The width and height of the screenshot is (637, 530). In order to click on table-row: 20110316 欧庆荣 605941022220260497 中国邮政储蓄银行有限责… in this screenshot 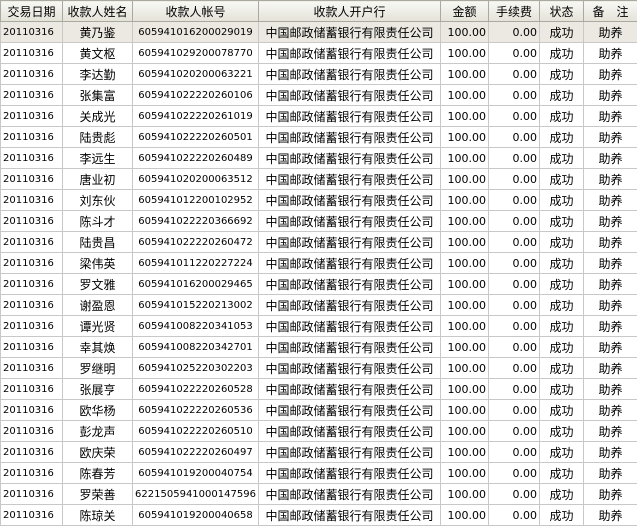, I will do `click(318, 452)`.